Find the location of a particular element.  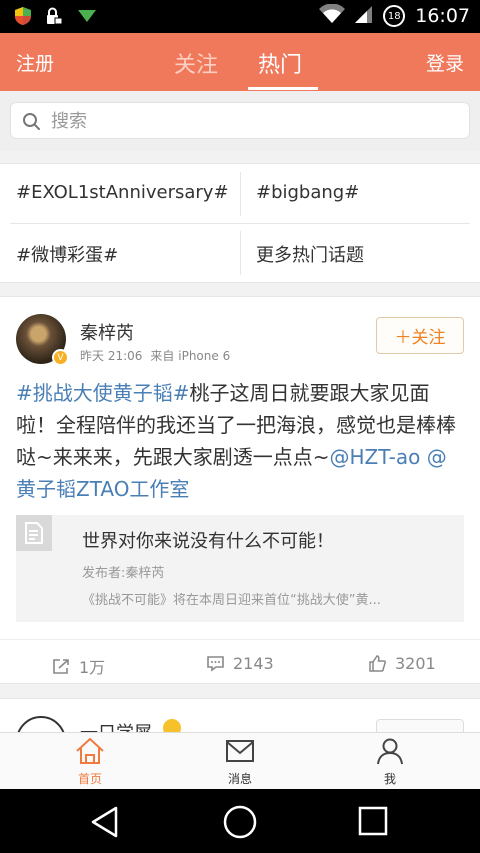

shield-icon is located at coordinates (23, 18).